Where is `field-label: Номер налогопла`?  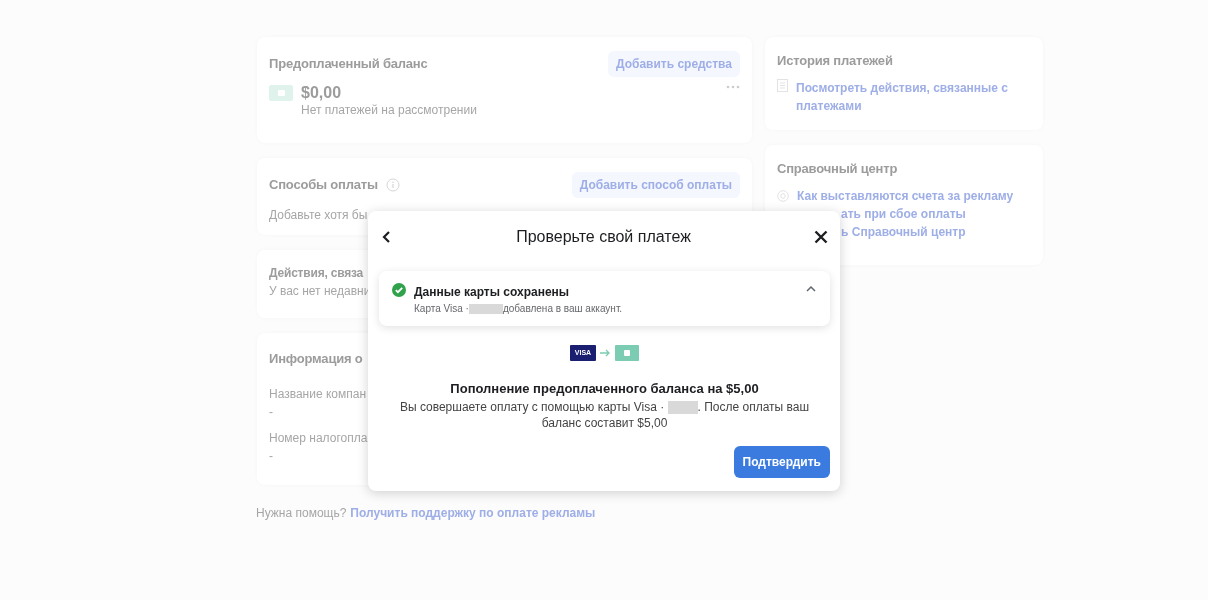 field-label: Номер налогопла is located at coordinates (318, 438).